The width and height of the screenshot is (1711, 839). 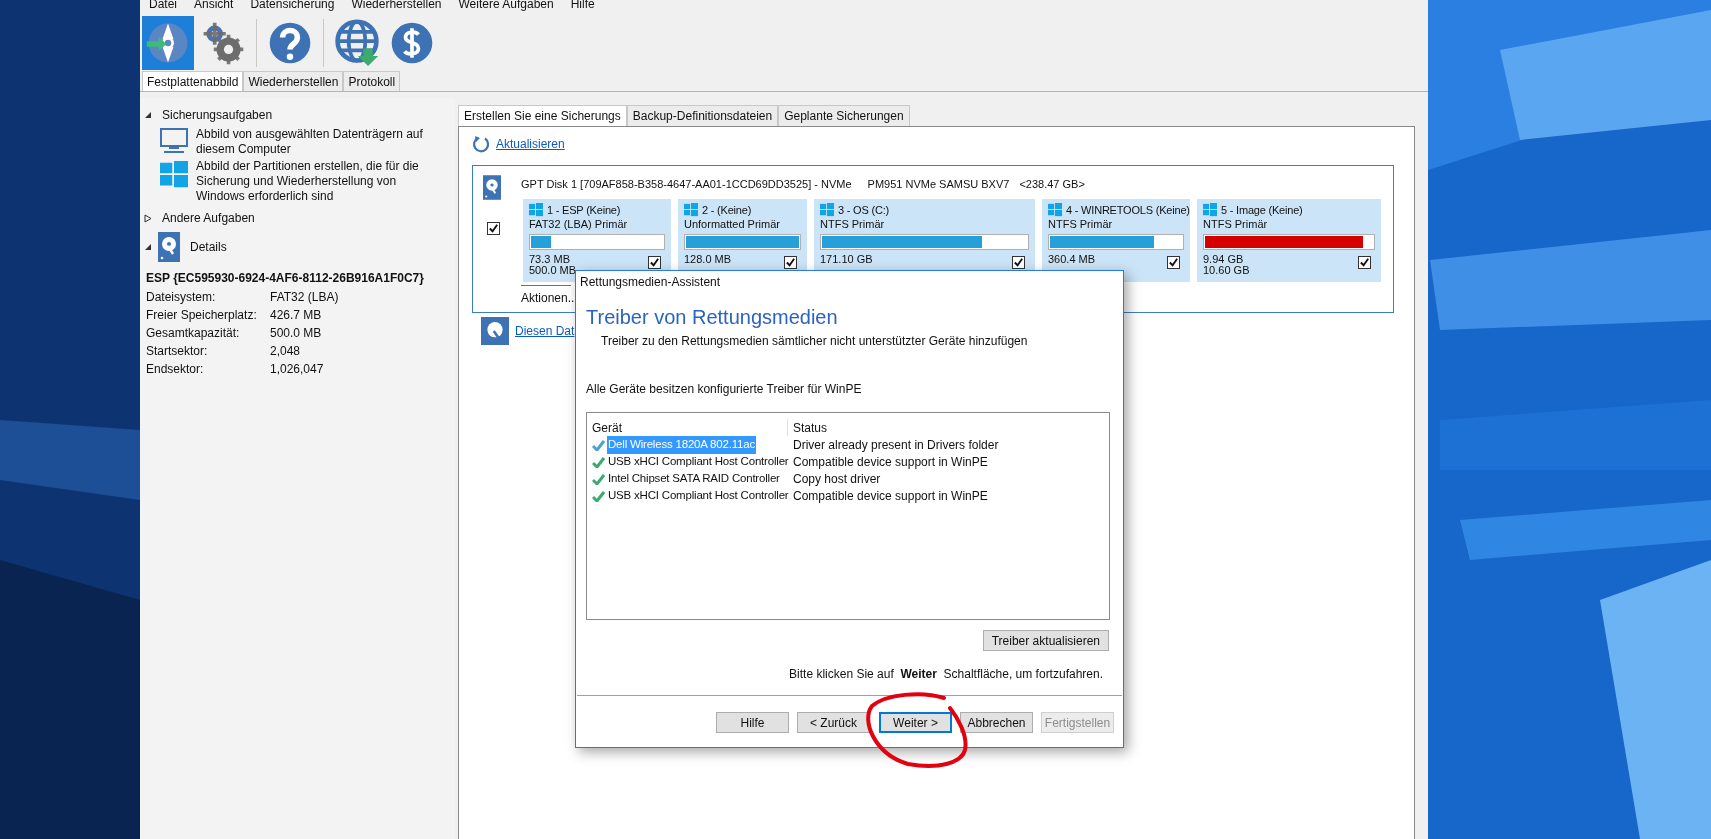 What do you see at coordinates (193, 333) in the screenshot?
I see `detail-label: Gesamtkapazität:` at bounding box center [193, 333].